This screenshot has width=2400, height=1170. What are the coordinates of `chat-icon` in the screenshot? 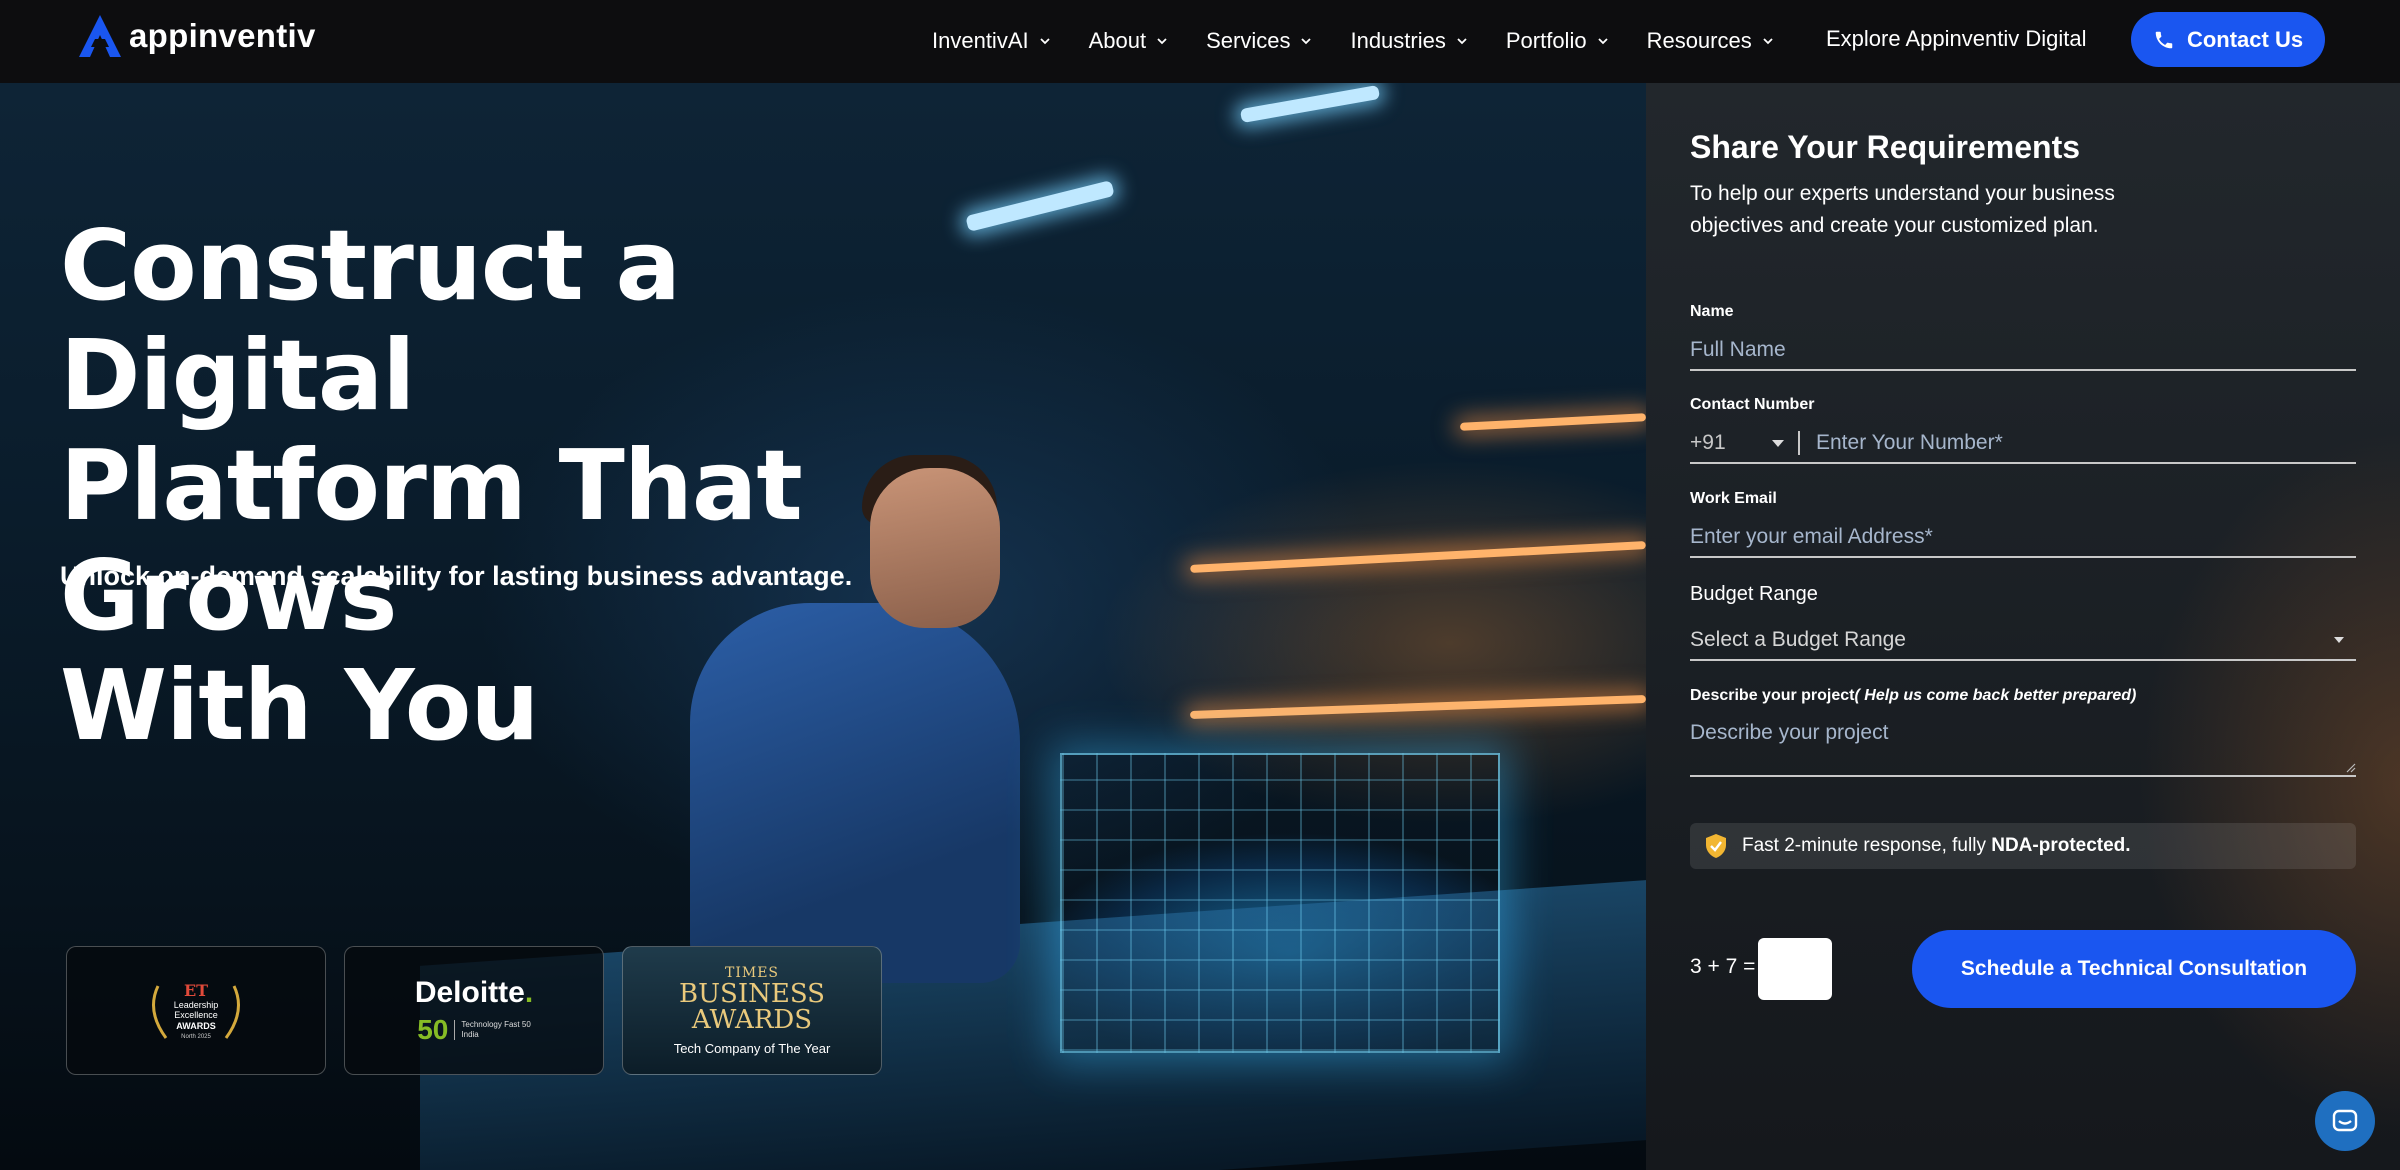 It's located at (2345, 1120).